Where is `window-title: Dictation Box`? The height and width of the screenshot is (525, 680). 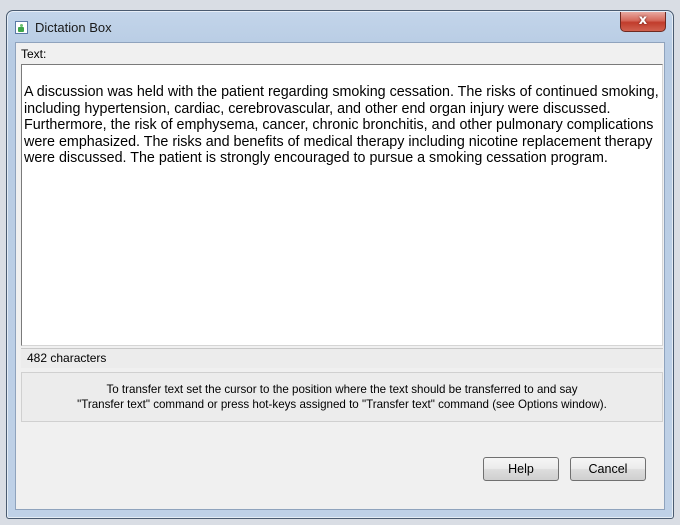
window-title: Dictation Box is located at coordinates (73, 27).